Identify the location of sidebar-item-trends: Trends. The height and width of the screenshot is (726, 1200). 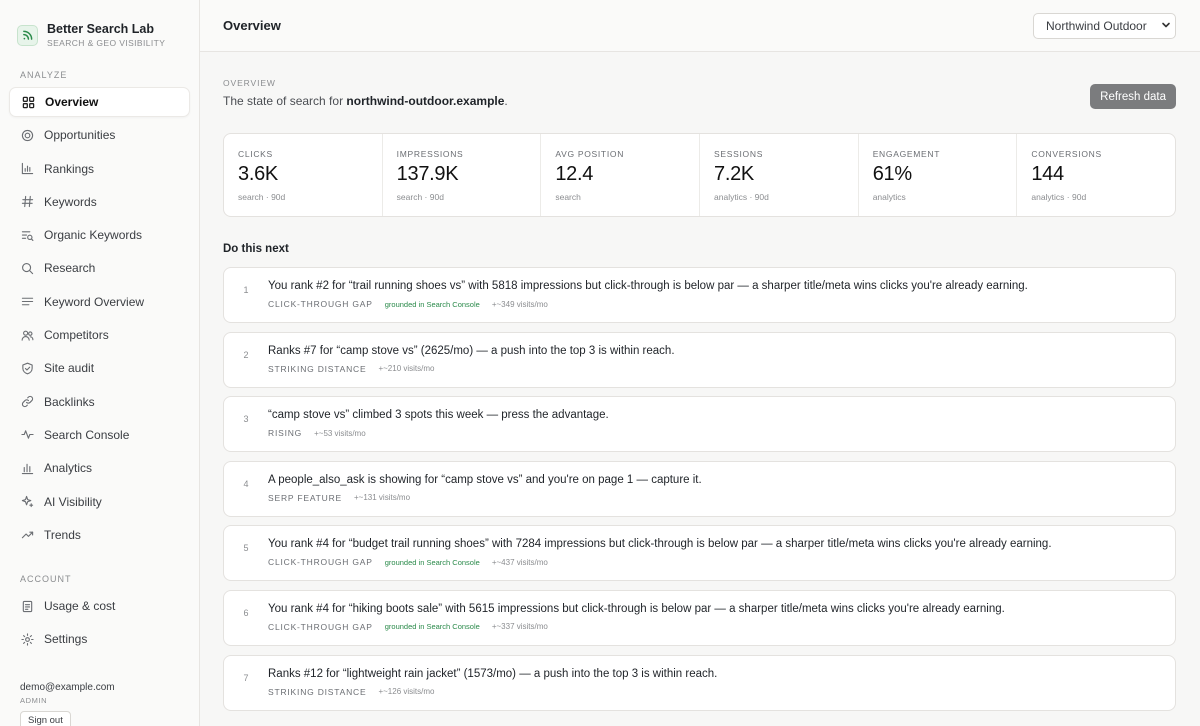
(99, 535).